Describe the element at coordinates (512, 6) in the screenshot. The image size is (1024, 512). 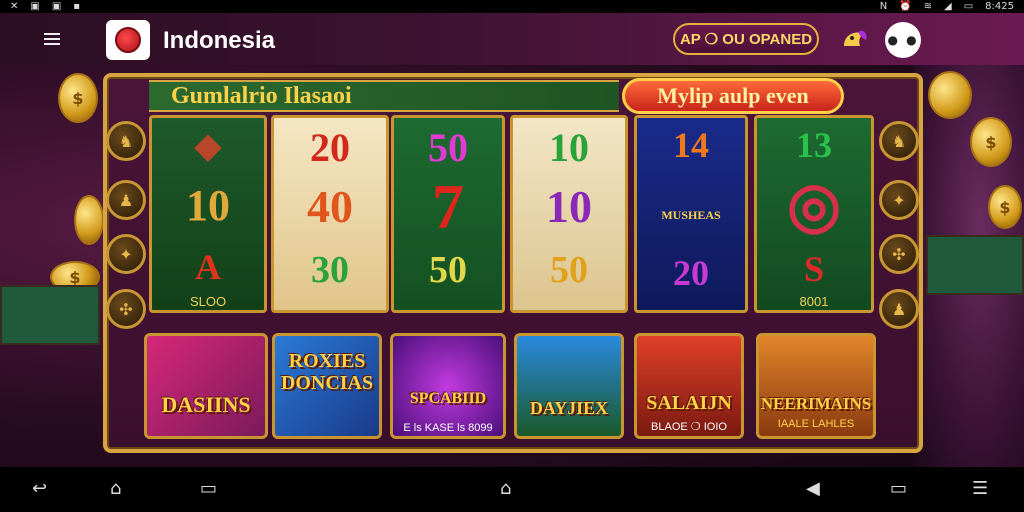
I see `status-bar: ✕ ▣ ▣ ▪ N ⏰ ≋ ◢ ▭ 8:425` at that location.